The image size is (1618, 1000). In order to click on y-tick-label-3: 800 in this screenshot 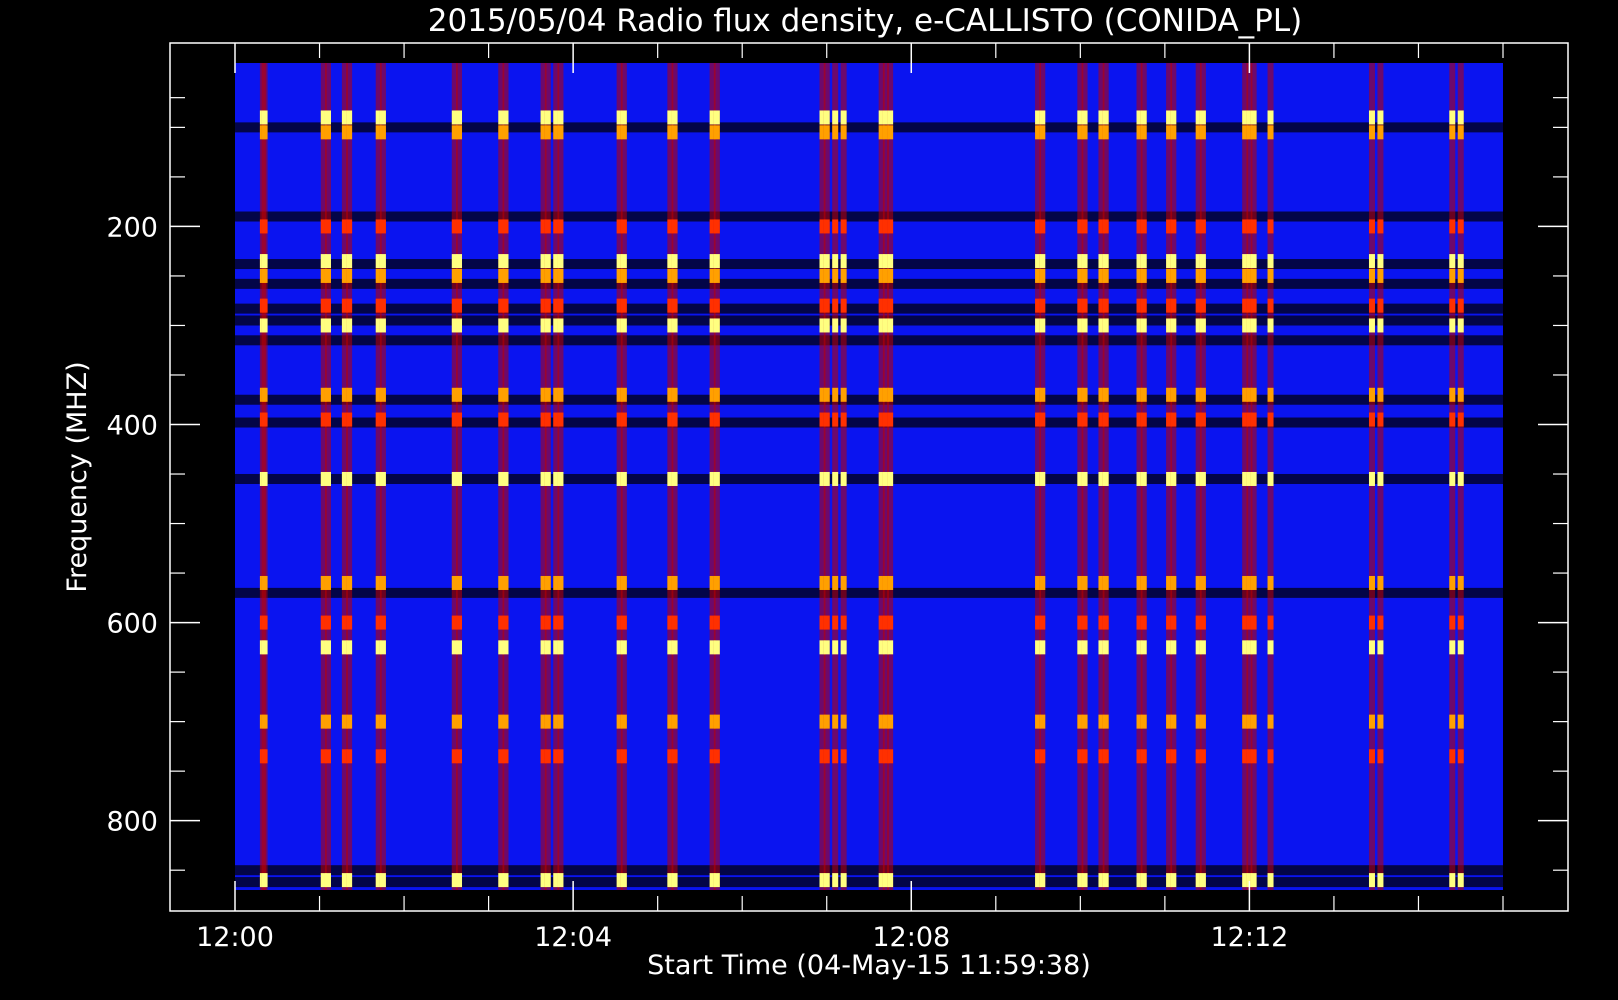, I will do `click(132, 822)`.